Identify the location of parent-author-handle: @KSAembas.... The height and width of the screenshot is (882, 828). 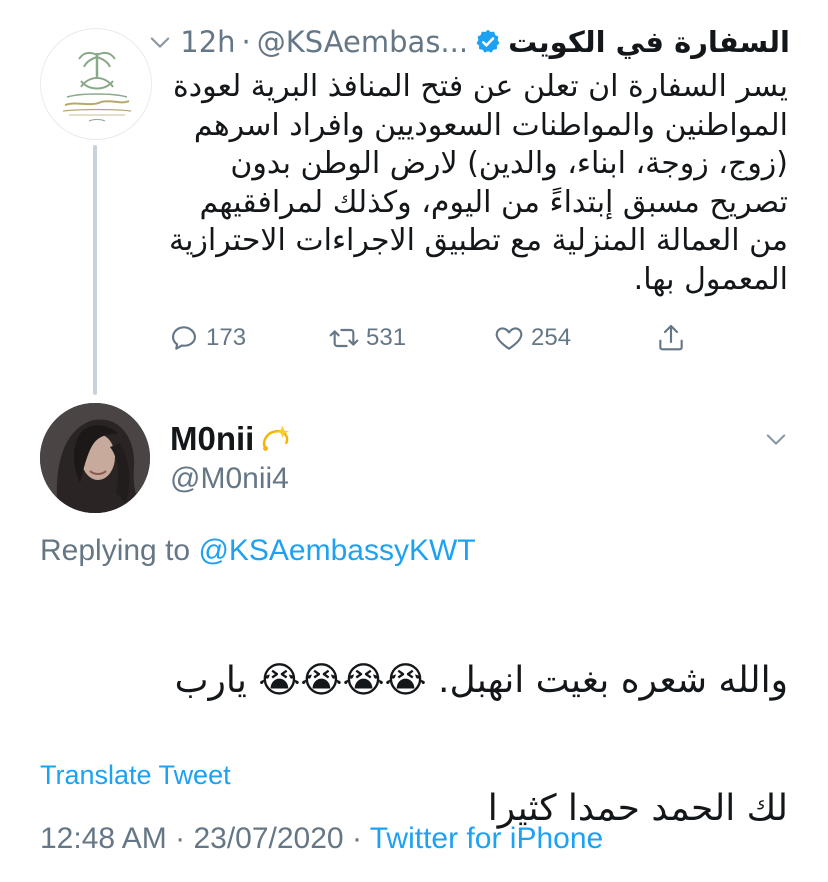
(362, 42).